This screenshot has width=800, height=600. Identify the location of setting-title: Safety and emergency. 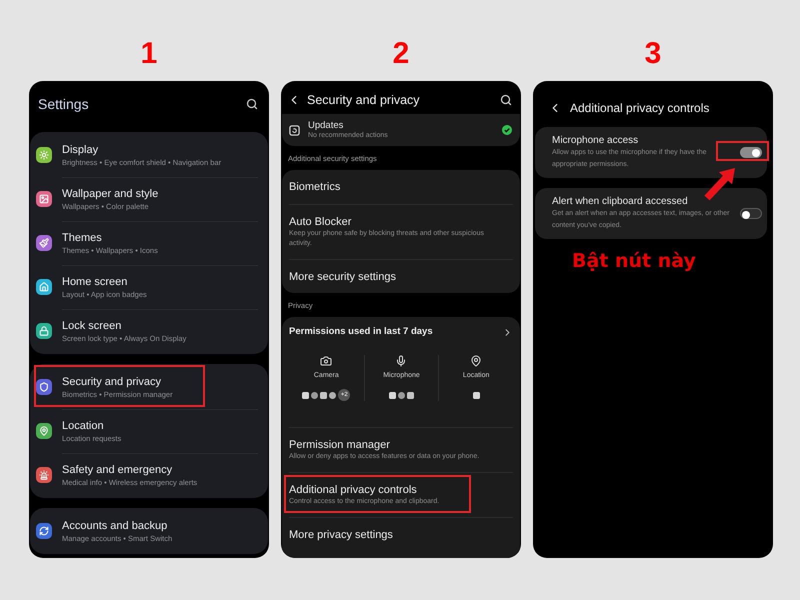
(117, 470).